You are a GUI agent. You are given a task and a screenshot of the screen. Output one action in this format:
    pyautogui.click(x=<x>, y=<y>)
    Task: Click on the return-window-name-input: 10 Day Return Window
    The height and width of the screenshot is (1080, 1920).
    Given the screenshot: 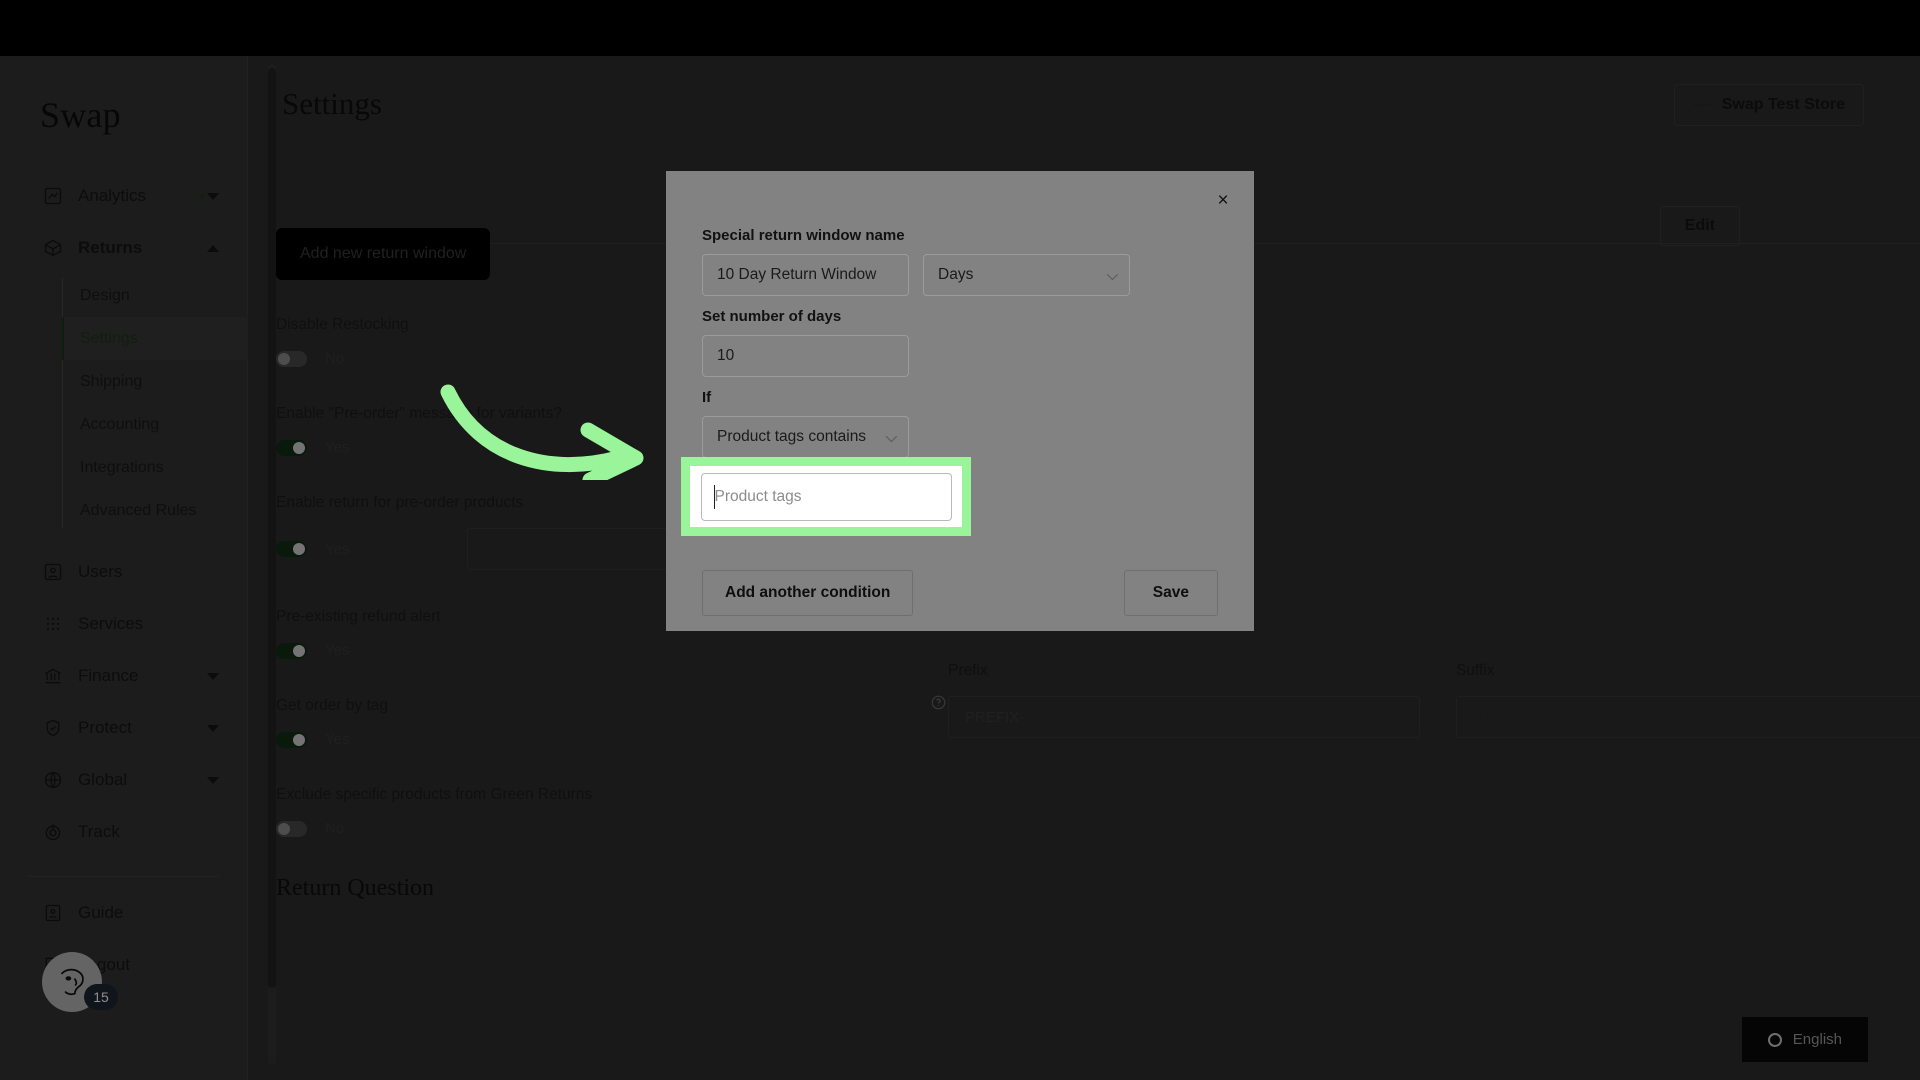 What is the action you would take?
    pyautogui.click(x=805, y=275)
    